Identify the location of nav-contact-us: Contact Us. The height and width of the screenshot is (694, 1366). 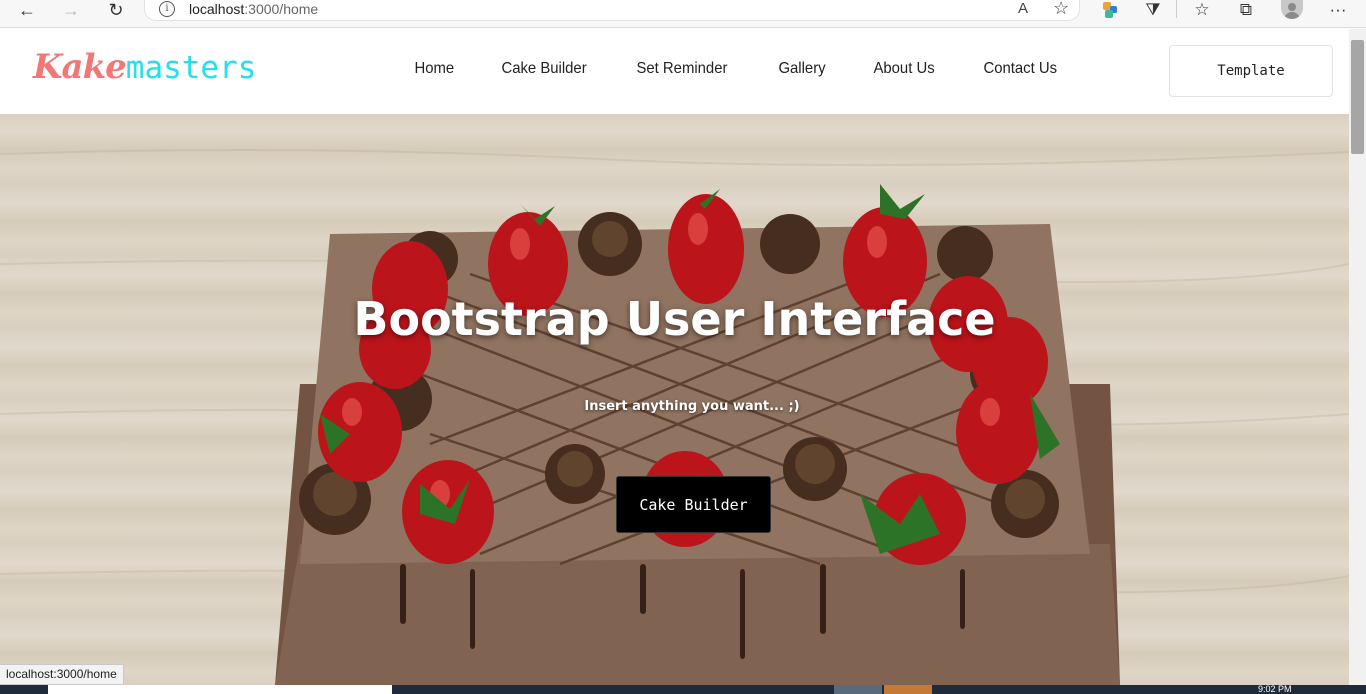
(1020, 69).